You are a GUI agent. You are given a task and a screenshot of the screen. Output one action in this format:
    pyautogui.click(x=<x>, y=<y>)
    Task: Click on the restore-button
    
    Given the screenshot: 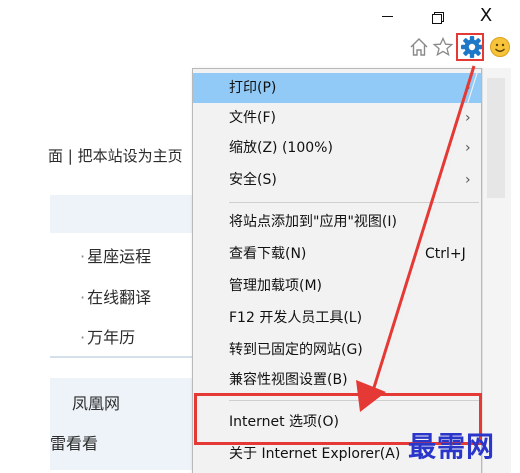 What is the action you would take?
    pyautogui.click(x=438, y=16)
    